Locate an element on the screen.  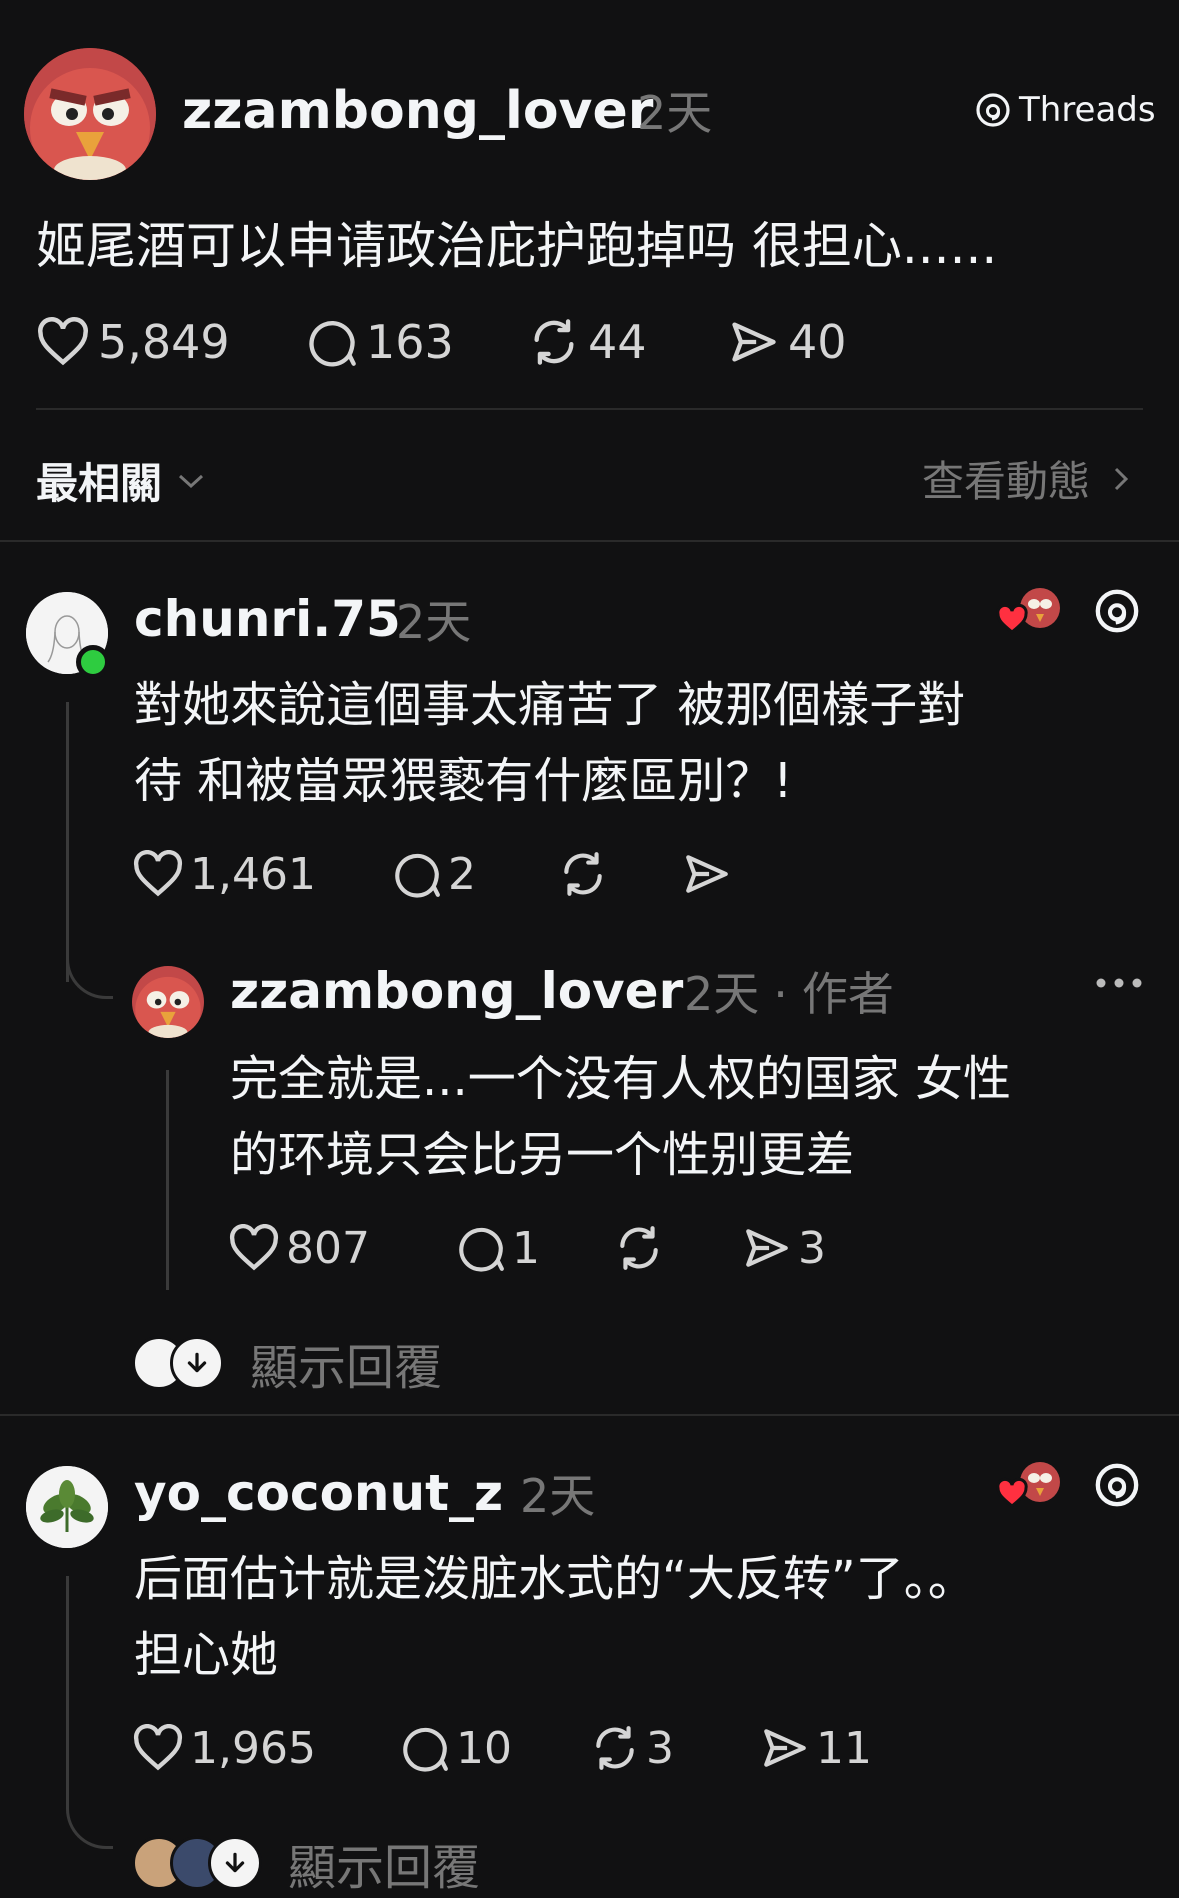
repost-button: 3 is located at coordinates (675, 1748).